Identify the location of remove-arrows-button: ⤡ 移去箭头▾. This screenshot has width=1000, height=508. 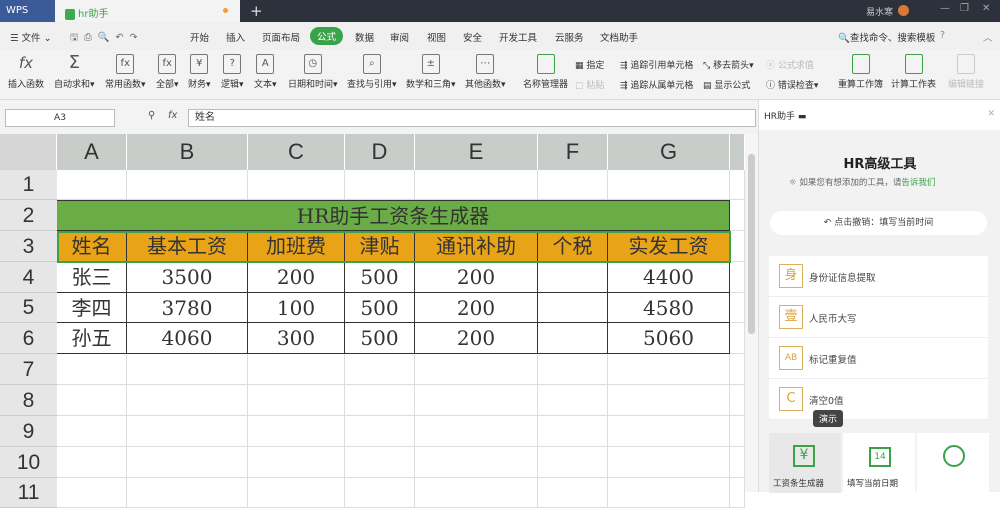
(728, 64).